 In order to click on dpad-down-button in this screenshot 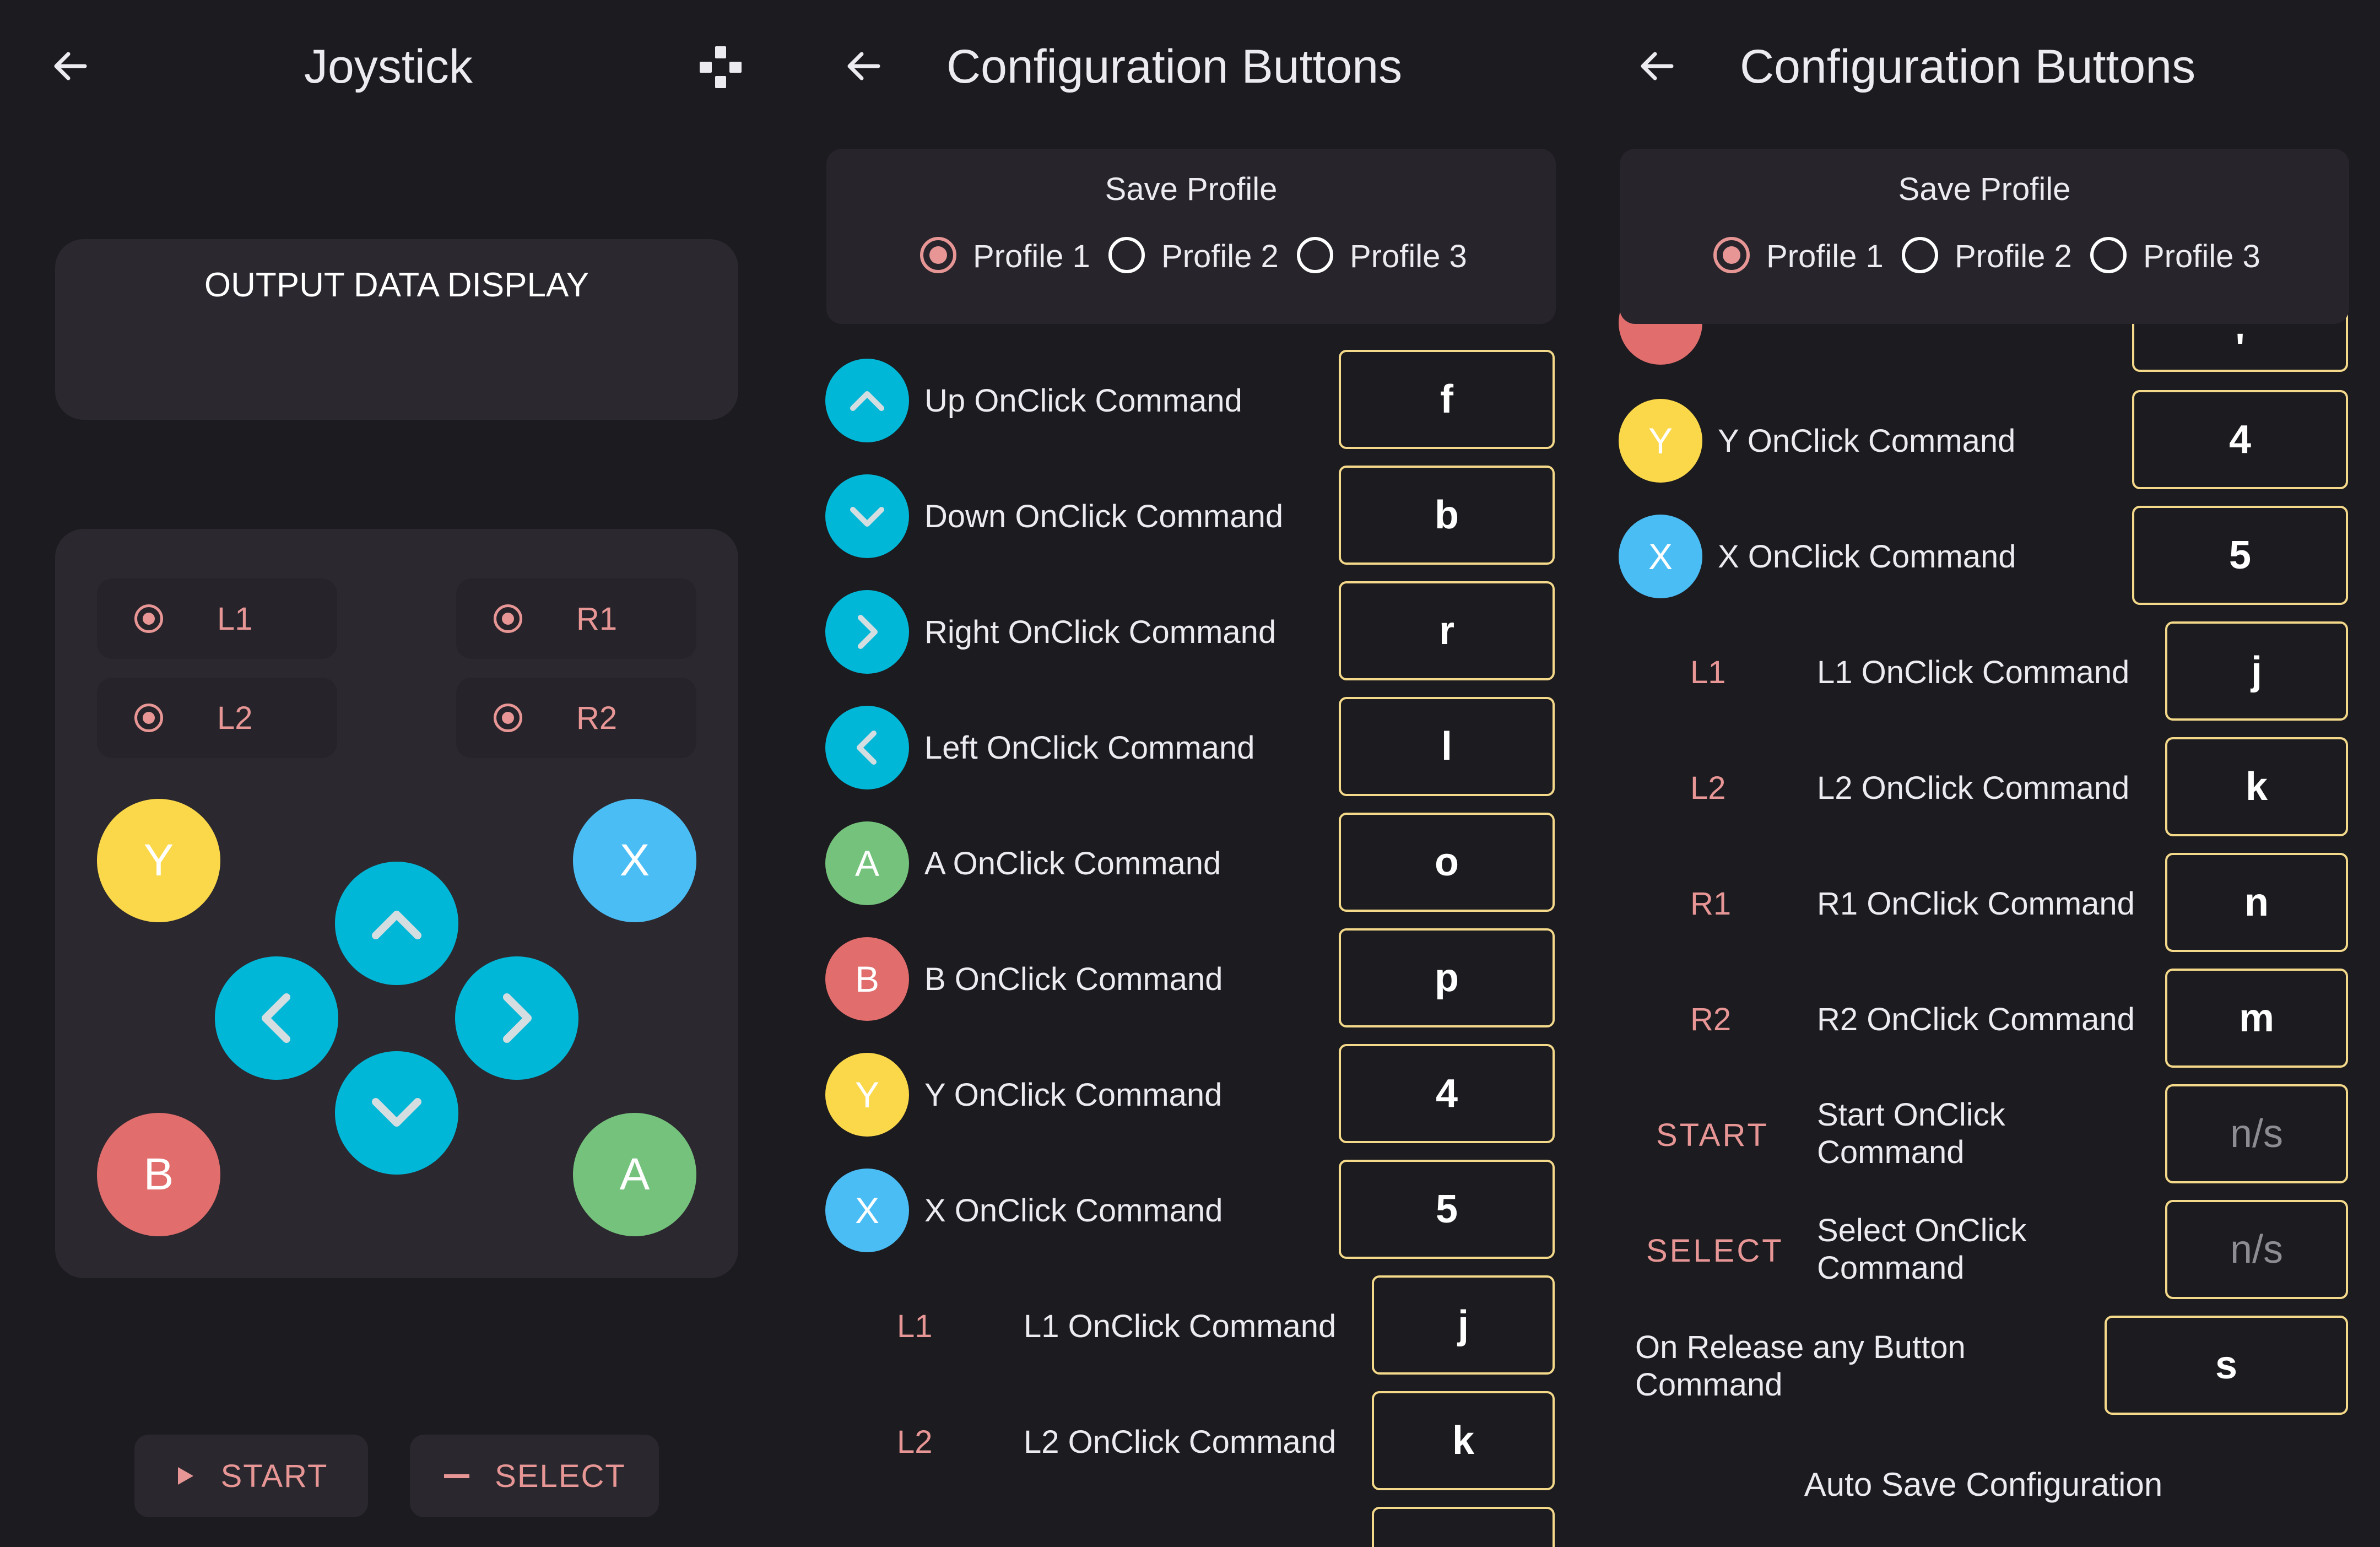, I will do `click(396, 1113)`.